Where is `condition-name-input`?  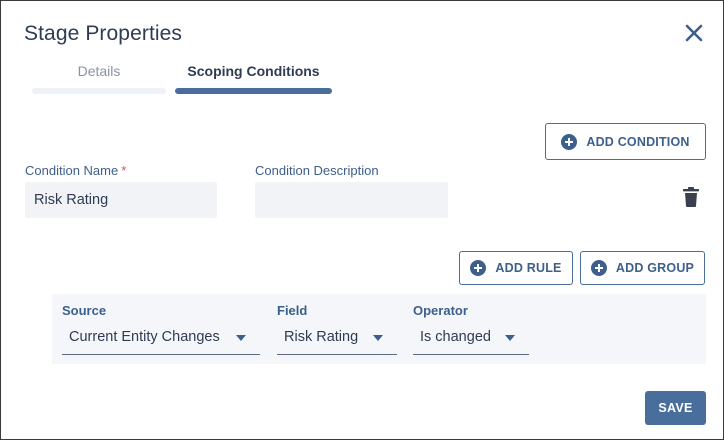
condition-name-input is located at coordinates (121, 200).